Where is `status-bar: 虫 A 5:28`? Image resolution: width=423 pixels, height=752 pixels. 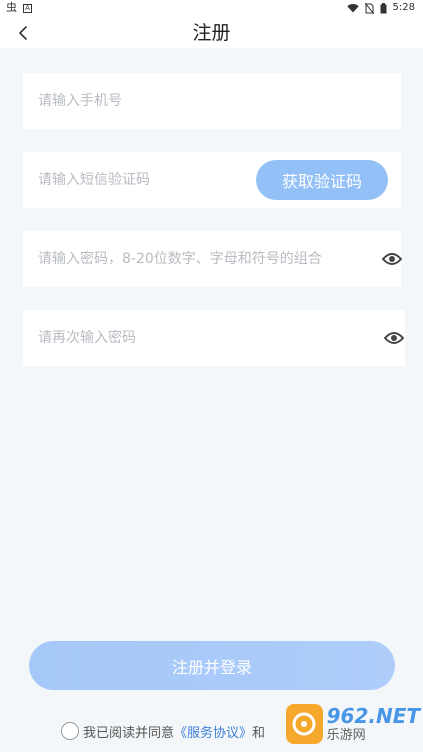 status-bar: 虫 A 5:28 is located at coordinates (211, 9).